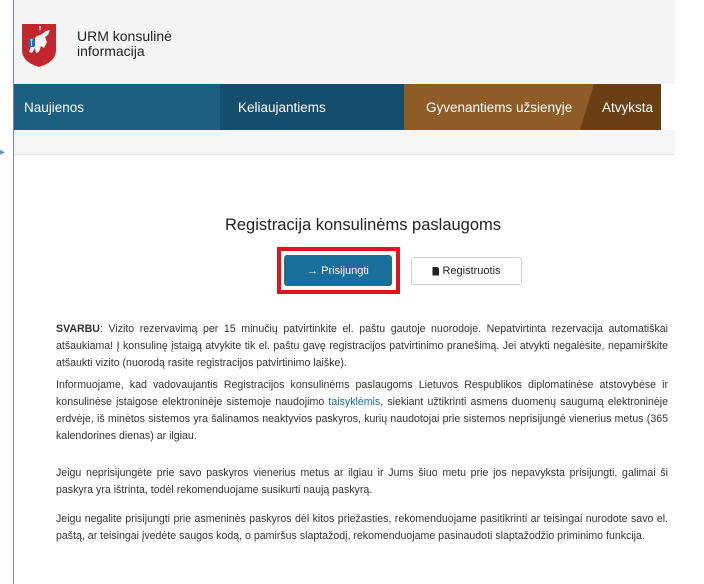 This screenshot has width=704, height=584. What do you see at coordinates (338, 270) in the screenshot?
I see `login-button: → Prisijungti` at bounding box center [338, 270].